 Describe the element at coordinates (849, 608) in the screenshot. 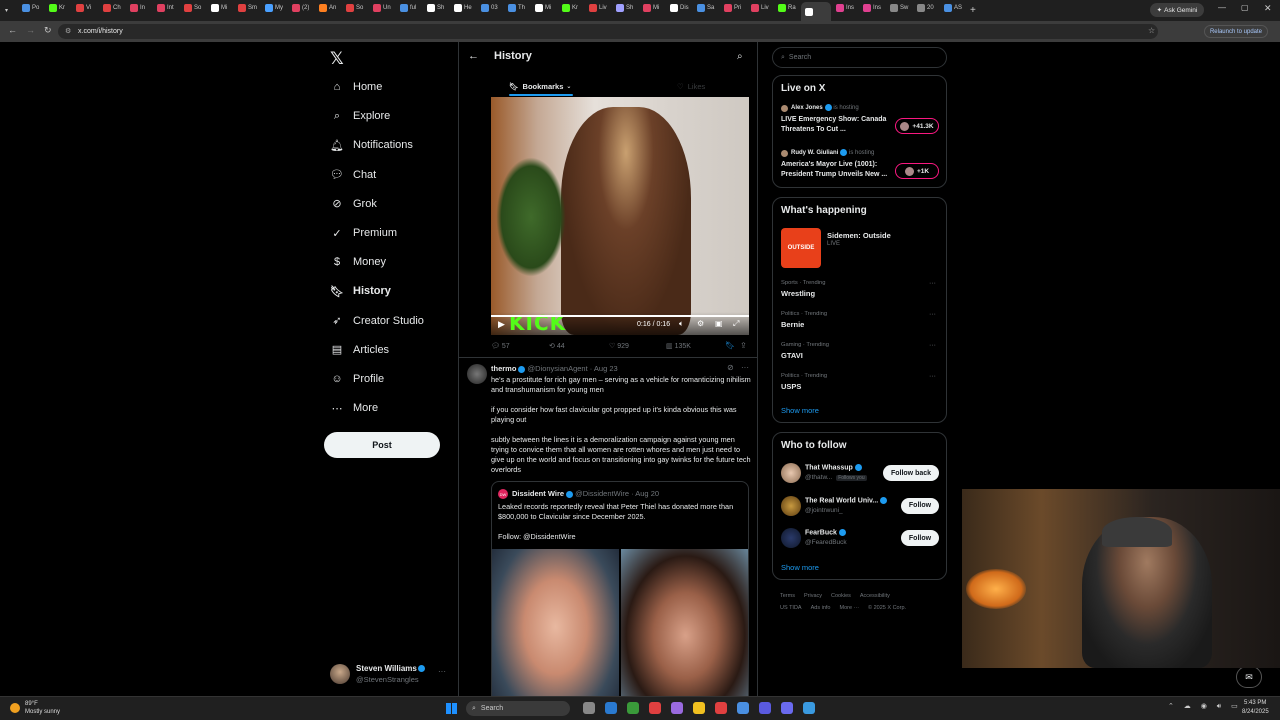

I see `footer-link: More ···` at that location.